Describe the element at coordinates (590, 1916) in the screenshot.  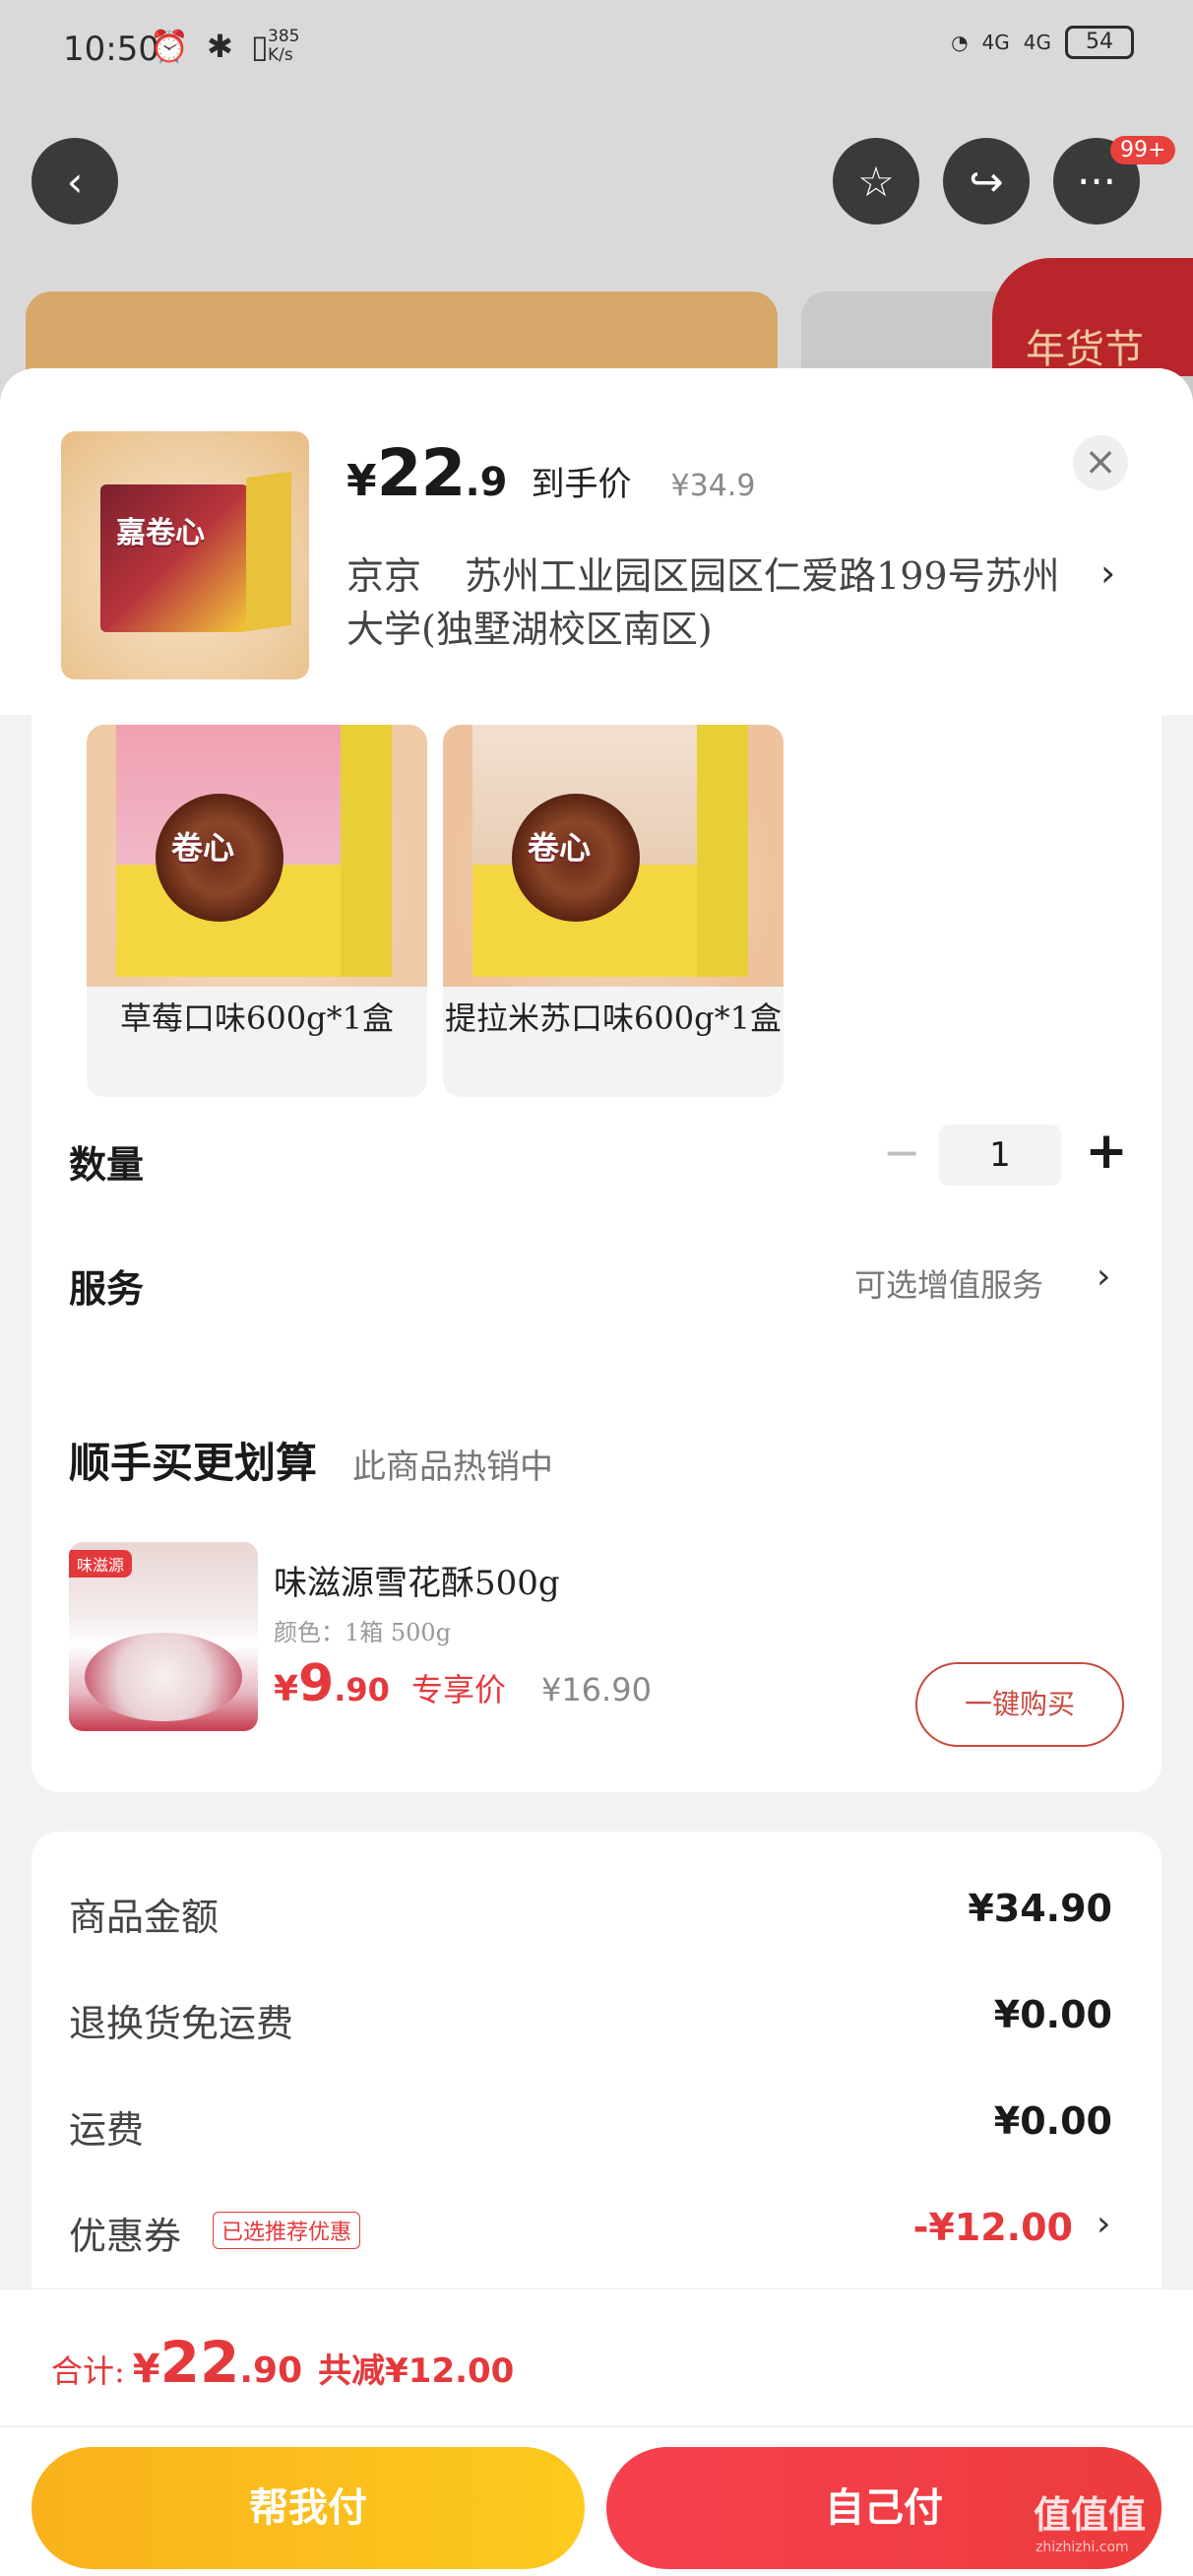
I see `summary-row: 商品金额 ¥34.90` at that location.